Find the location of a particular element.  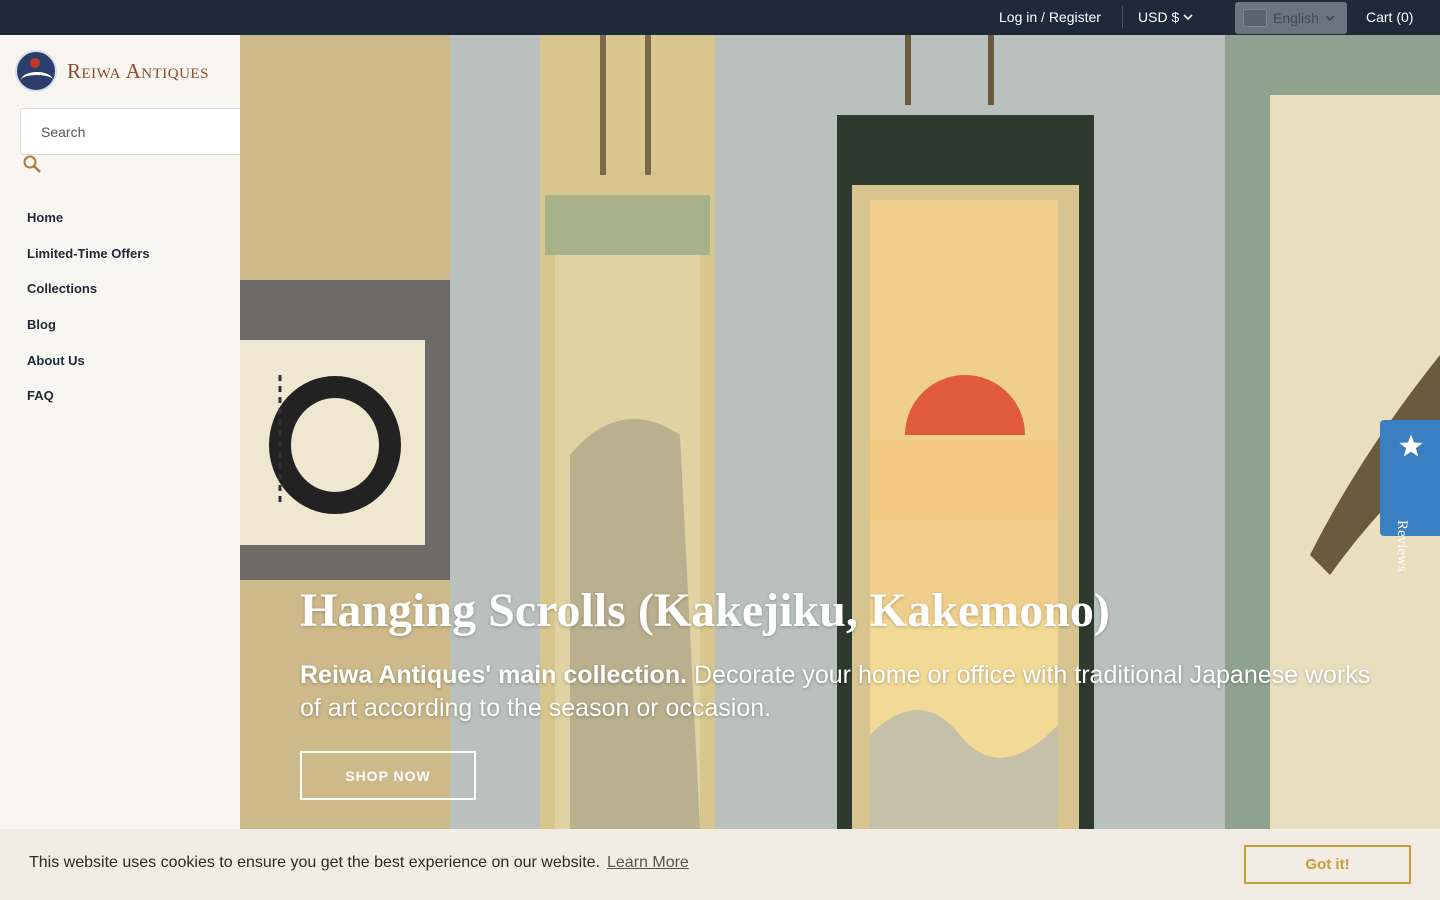

cart-link: Cart (0) is located at coordinates (1389, 17).